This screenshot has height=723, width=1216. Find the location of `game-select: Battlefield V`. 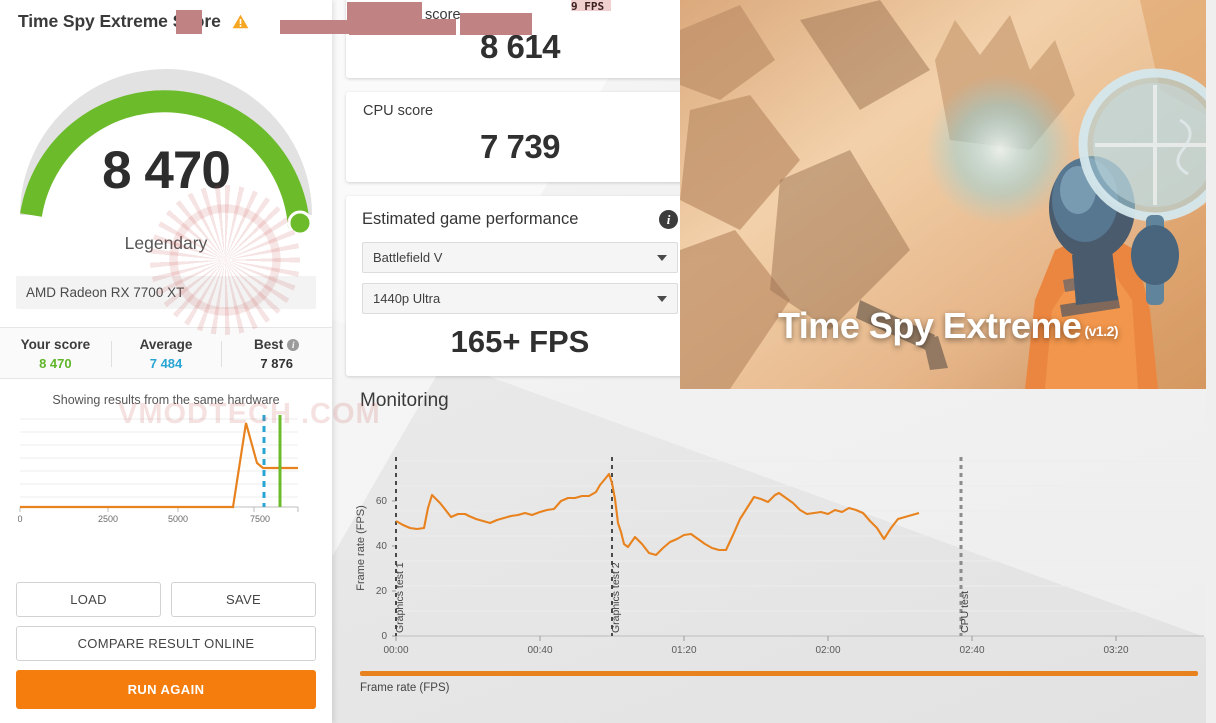

game-select: Battlefield V is located at coordinates (520, 257).